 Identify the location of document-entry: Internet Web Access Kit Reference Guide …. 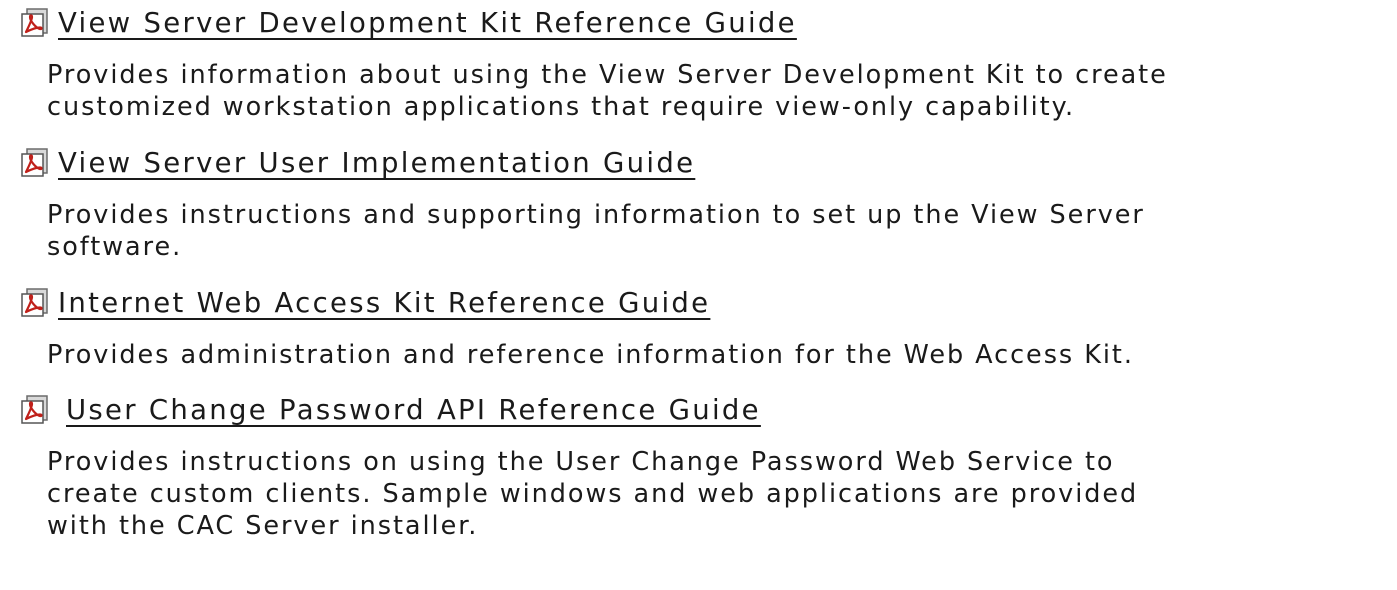
(696, 327).